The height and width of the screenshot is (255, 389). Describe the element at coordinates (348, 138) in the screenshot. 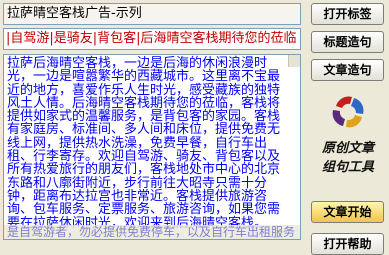

I see `app-logo: 原创文章 组句工具` at that location.